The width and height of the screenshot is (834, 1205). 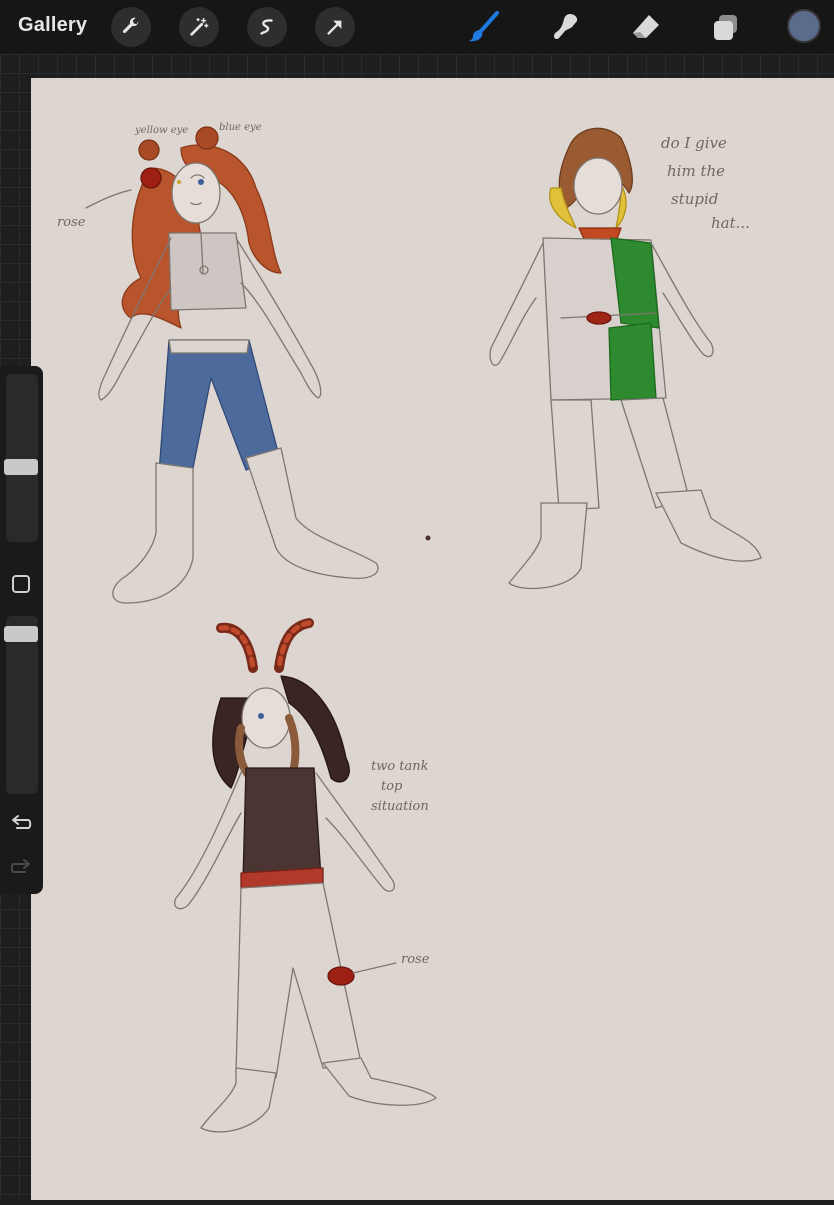 What do you see at coordinates (131, 27) in the screenshot?
I see `wrench-icon` at bounding box center [131, 27].